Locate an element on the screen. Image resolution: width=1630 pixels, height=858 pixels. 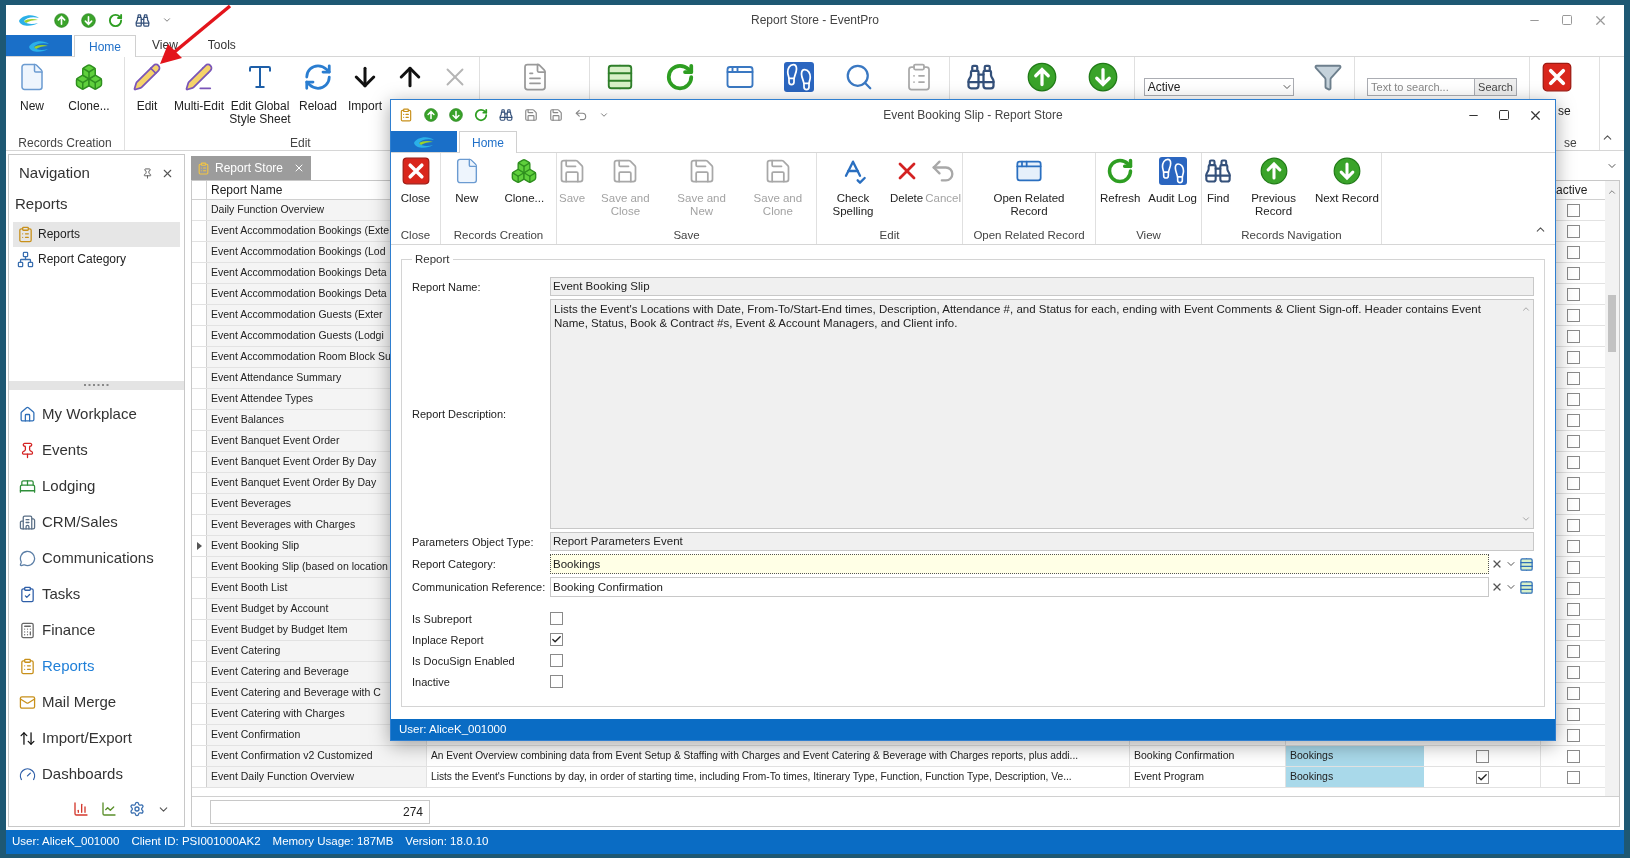
undo-icon is located at coordinates (581, 115).